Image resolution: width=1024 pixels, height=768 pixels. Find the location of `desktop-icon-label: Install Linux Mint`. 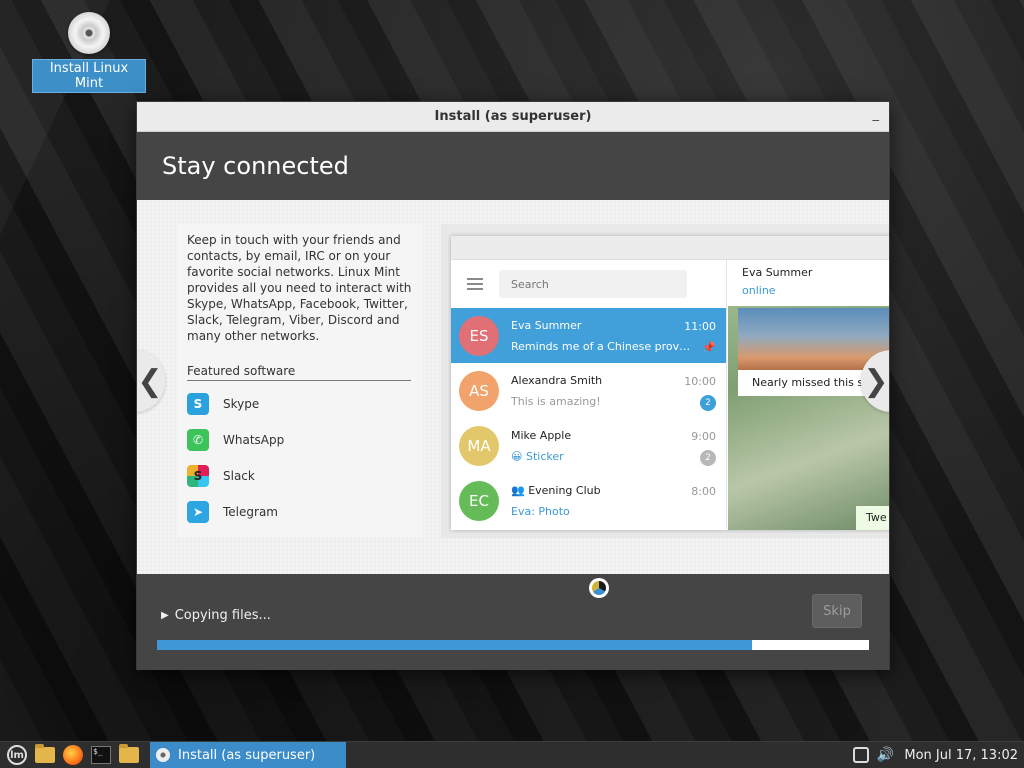

desktop-icon-label: Install Linux Mint is located at coordinates (89, 76).